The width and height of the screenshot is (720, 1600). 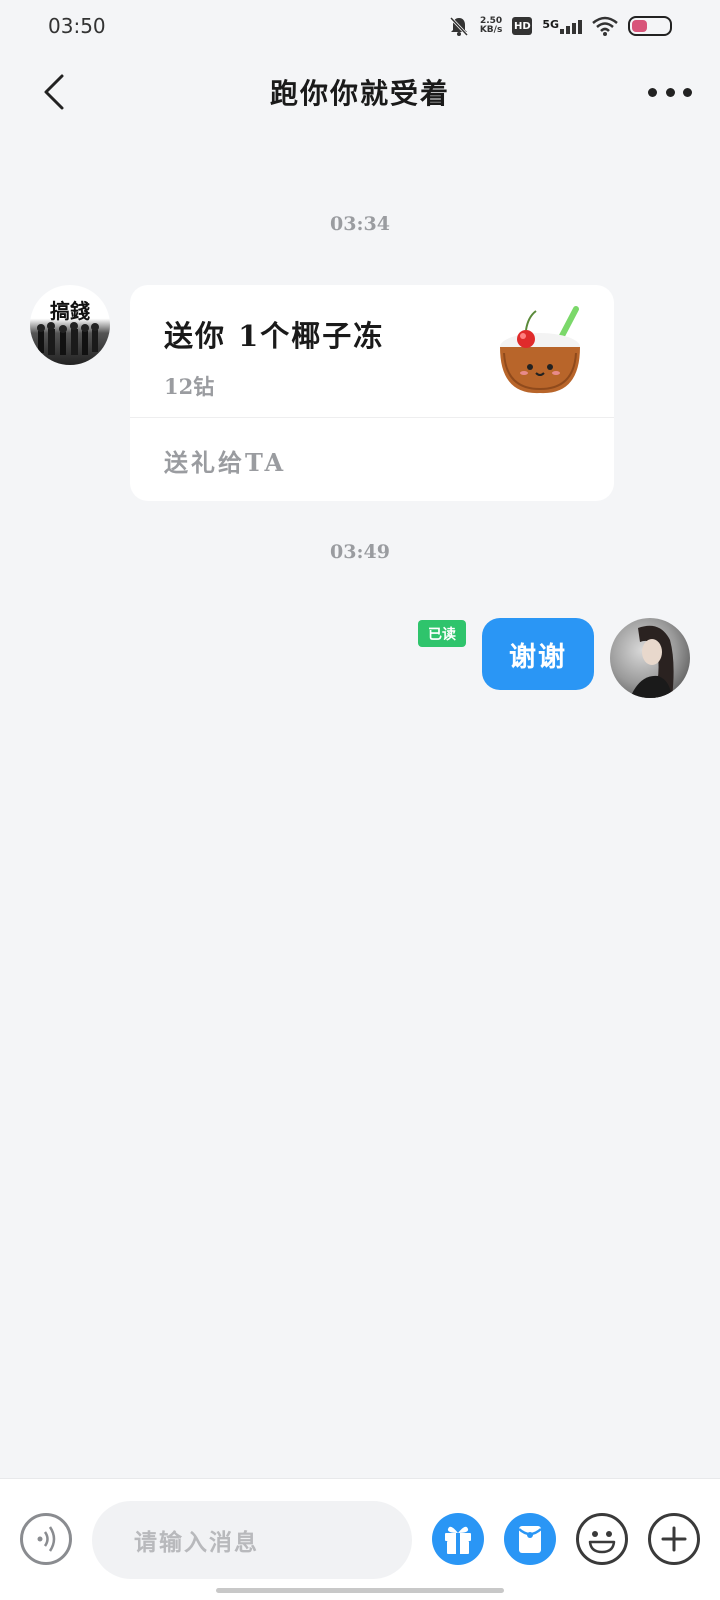 What do you see at coordinates (602, 1542) in the screenshot?
I see `emoji-icon` at bounding box center [602, 1542].